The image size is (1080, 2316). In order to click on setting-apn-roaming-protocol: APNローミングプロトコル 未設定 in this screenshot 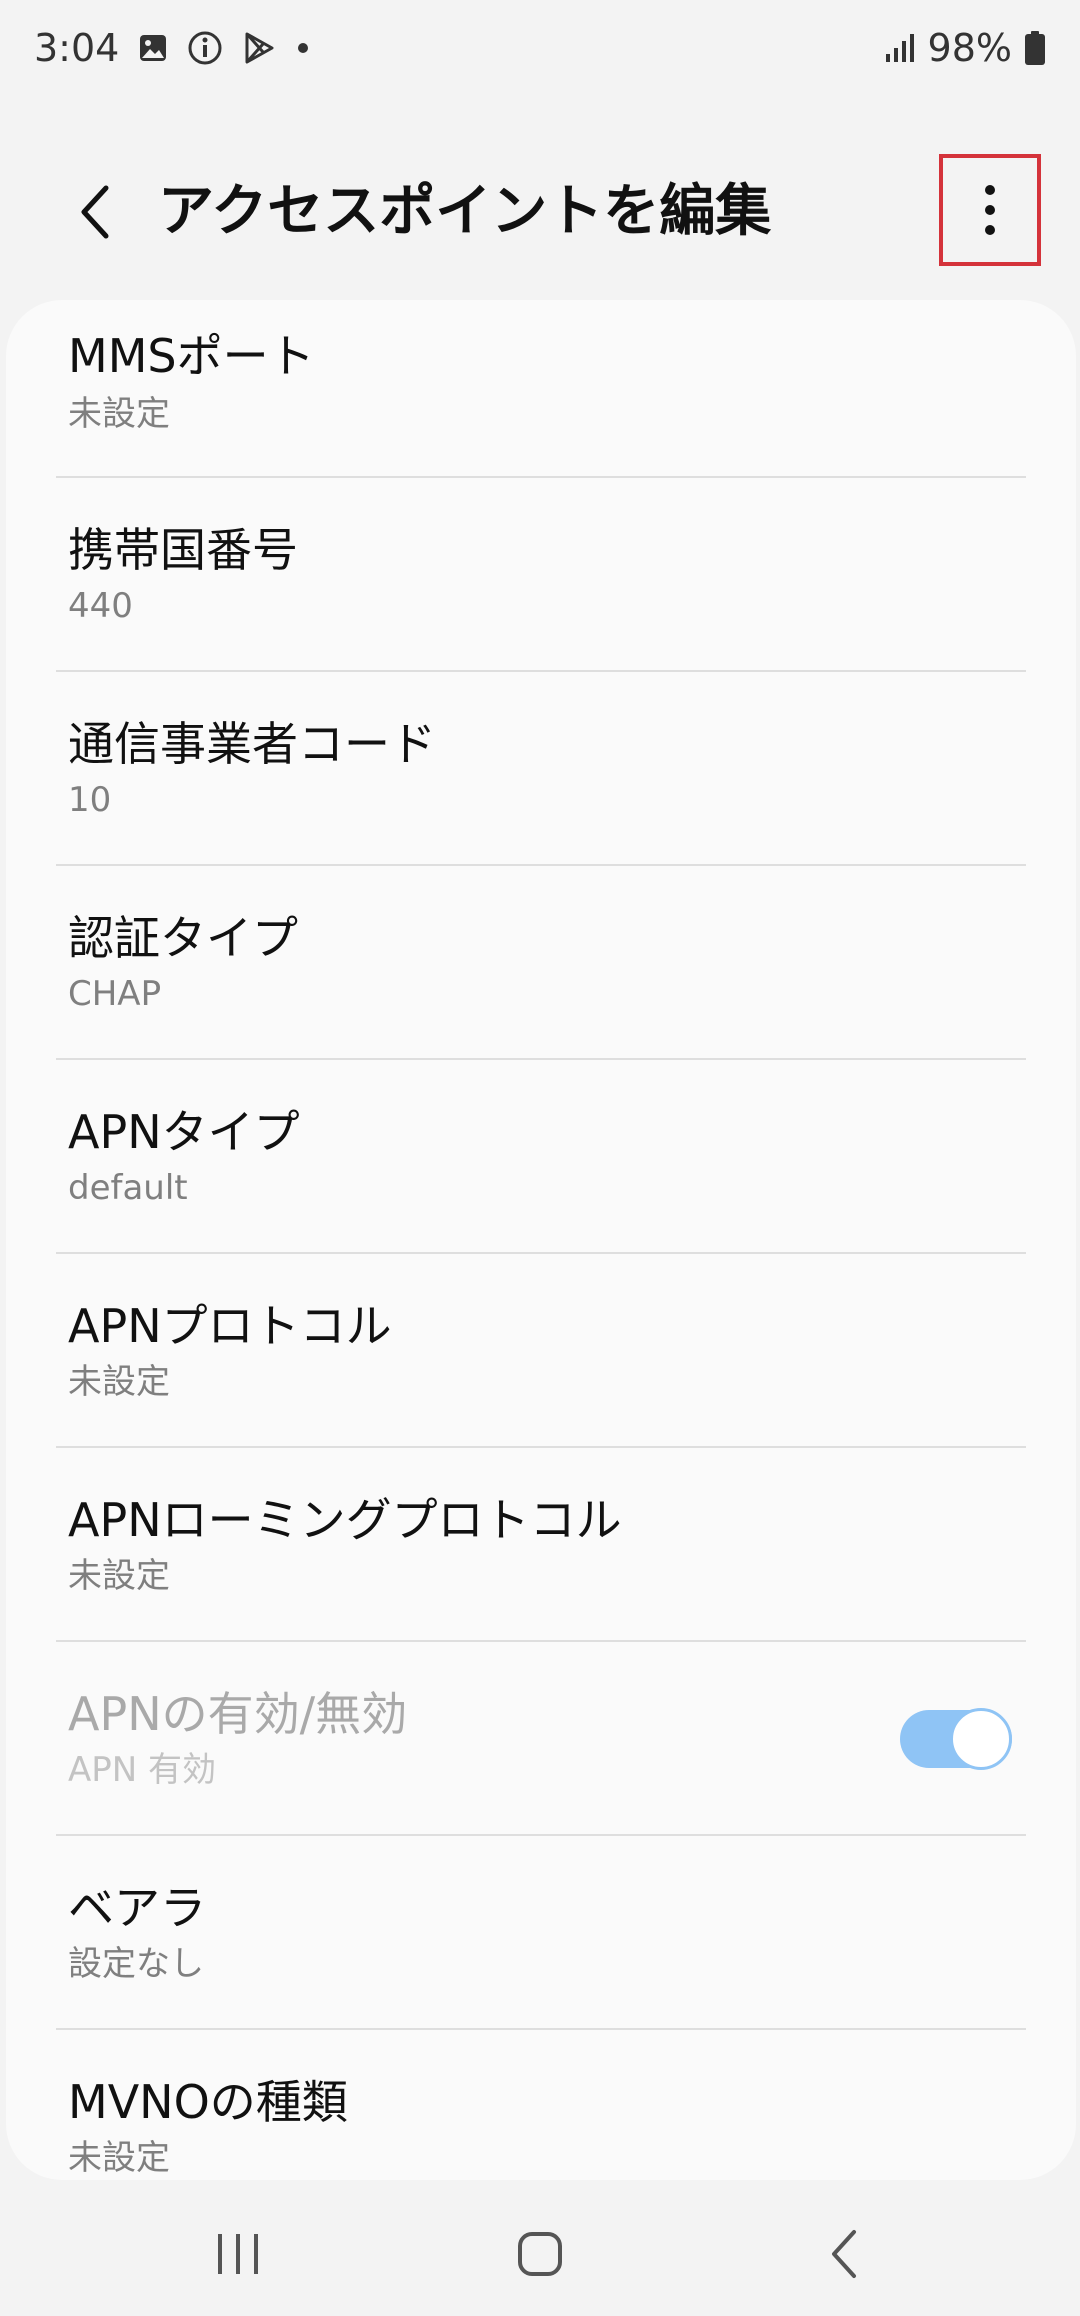, I will do `click(541, 1545)`.